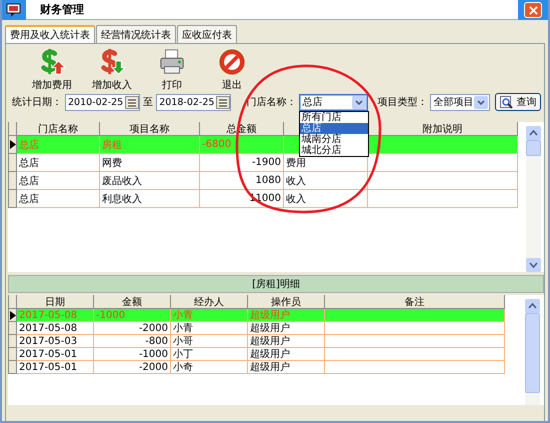  What do you see at coordinates (518, 102) in the screenshot?
I see `query-button: 查询` at bounding box center [518, 102].